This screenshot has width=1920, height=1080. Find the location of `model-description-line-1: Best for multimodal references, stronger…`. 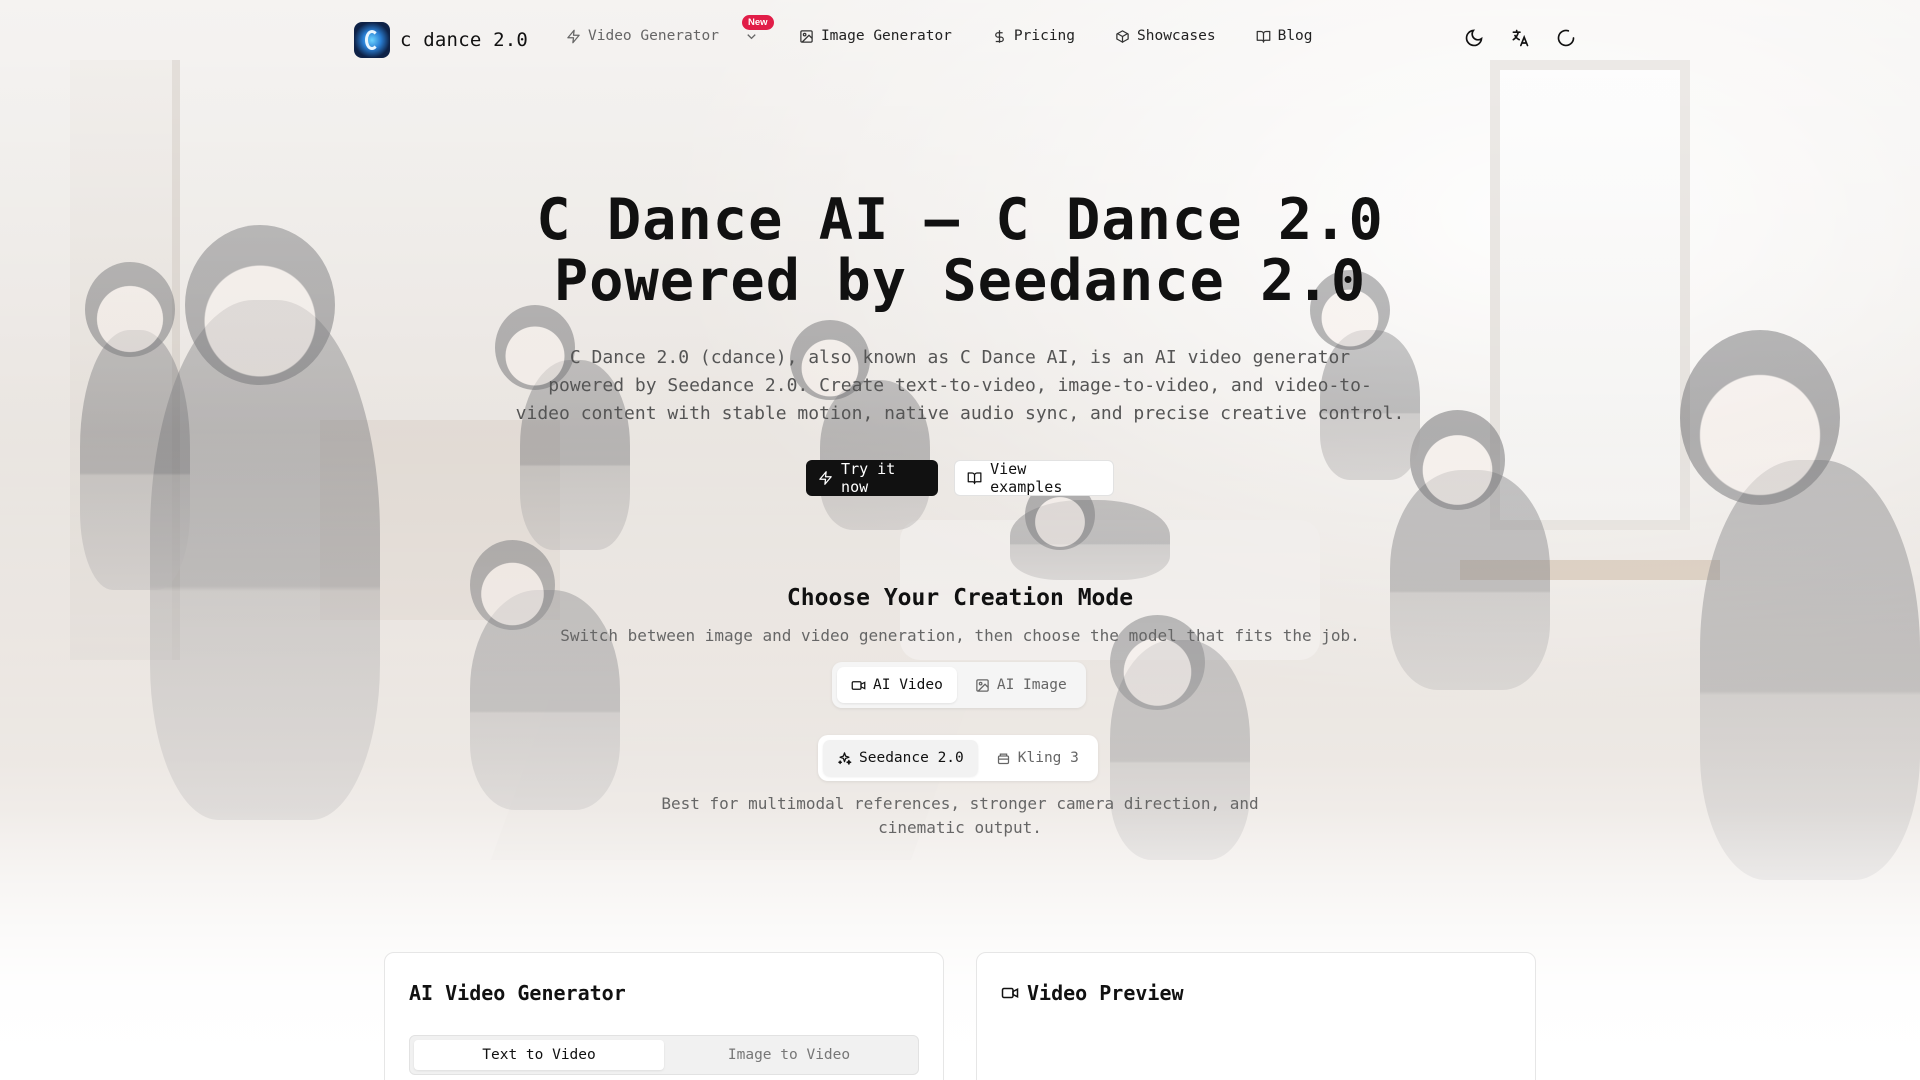

model-description-line-1: Best for multimodal references, stronger… is located at coordinates (960, 803).